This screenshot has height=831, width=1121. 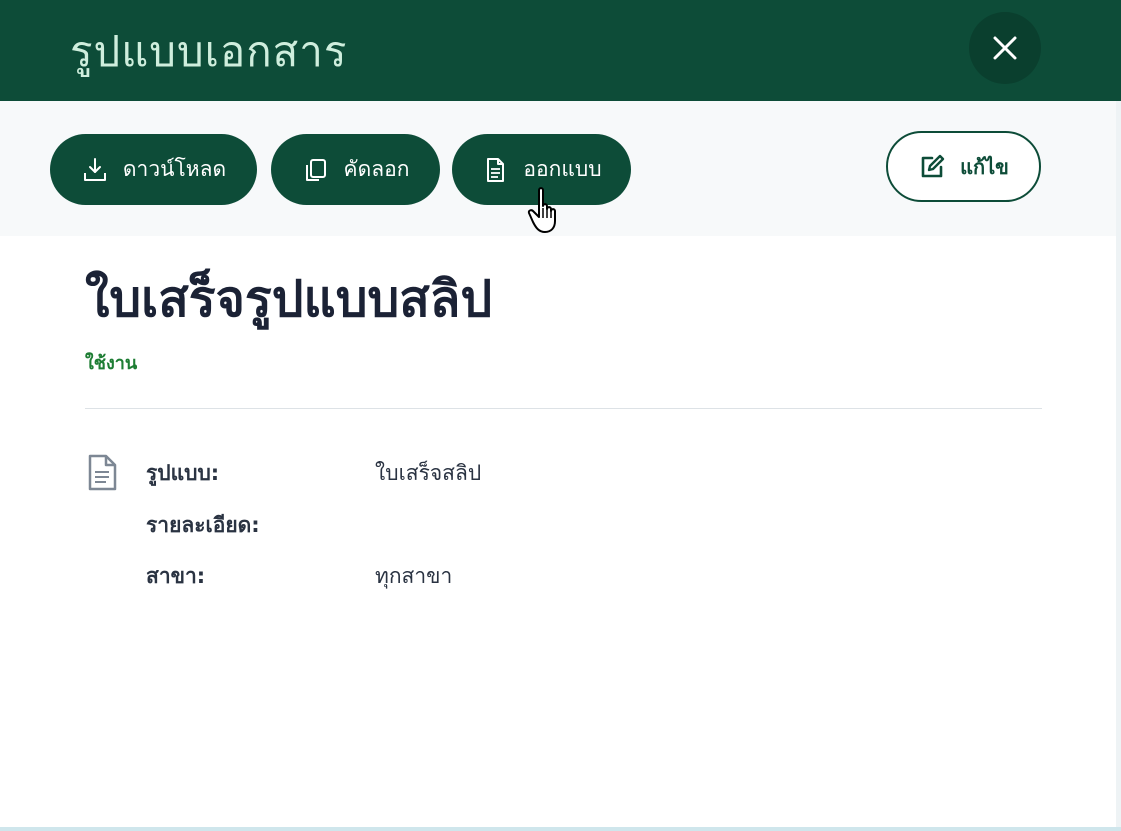 I want to click on modal-title: รูปแบบเอกสาร, so click(x=209, y=51).